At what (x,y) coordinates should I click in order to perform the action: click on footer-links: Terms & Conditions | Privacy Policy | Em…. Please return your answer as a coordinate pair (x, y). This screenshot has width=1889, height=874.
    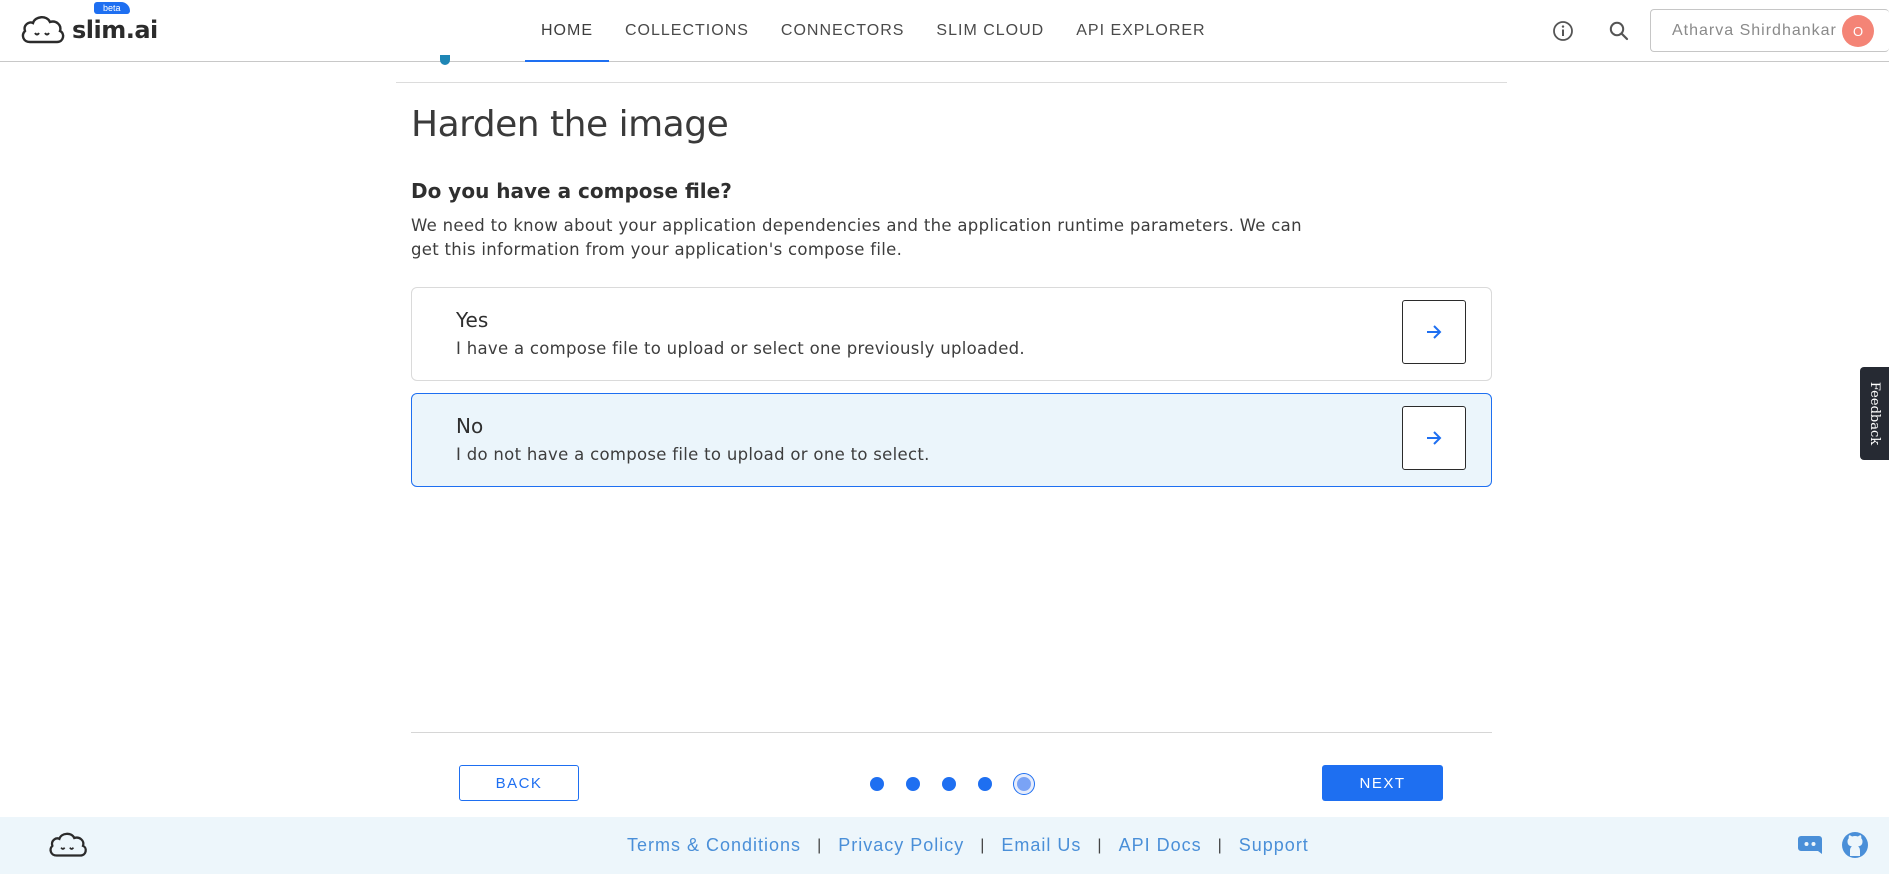
    Looking at the image, I should click on (968, 845).